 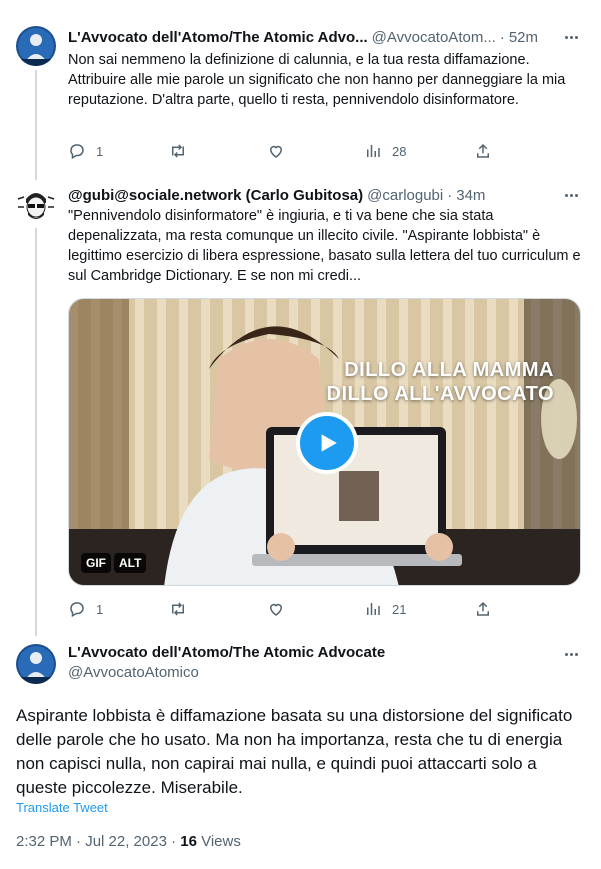 I want to click on views-count: 28, so click(x=399, y=151).